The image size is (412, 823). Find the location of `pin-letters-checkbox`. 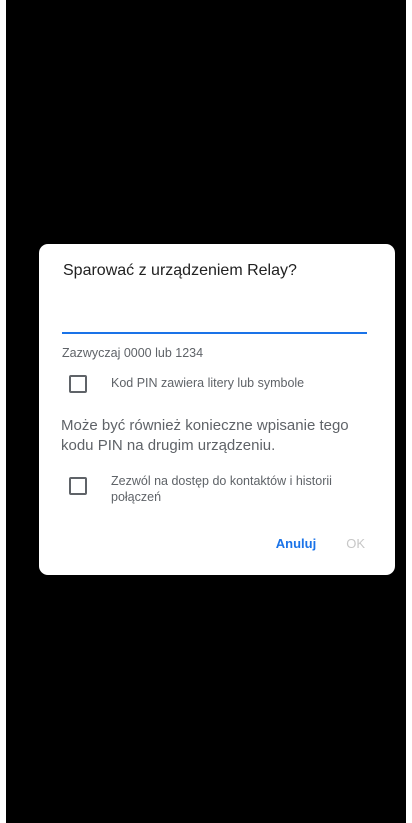

pin-letters-checkbox is located at coordinates (78, 384).